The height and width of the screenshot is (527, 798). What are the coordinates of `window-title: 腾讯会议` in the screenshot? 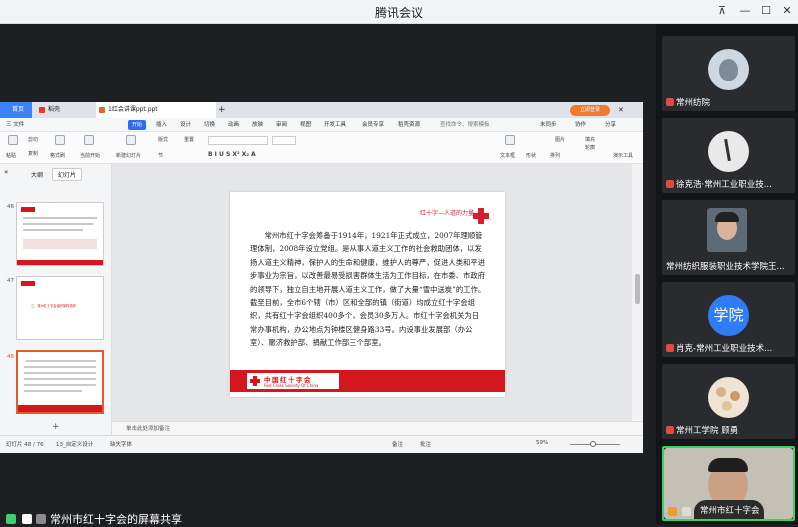 It's located at (398, 13).